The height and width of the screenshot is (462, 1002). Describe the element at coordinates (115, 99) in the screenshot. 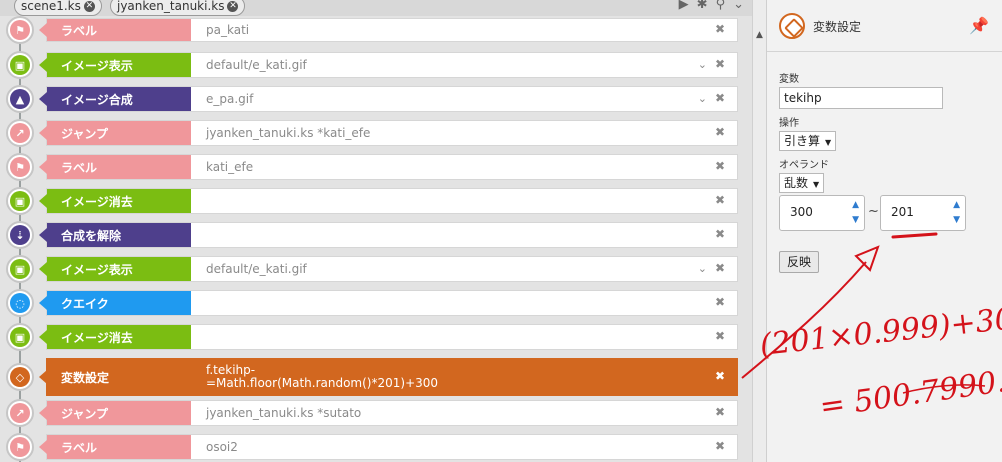

I see `command-label: イメージ合成` at that location.